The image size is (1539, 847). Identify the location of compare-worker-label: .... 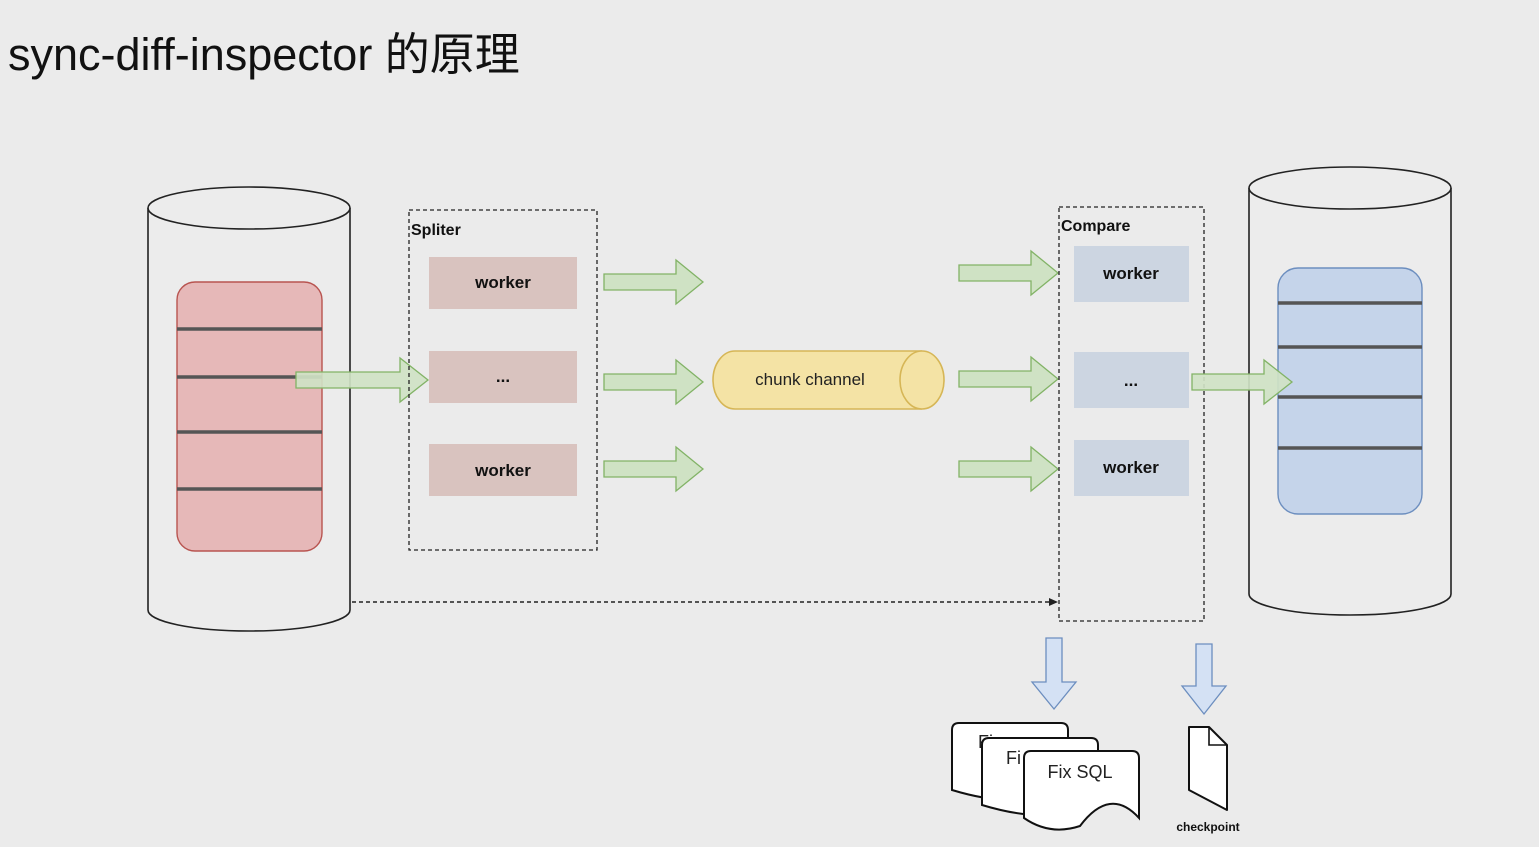
(1131, 380).